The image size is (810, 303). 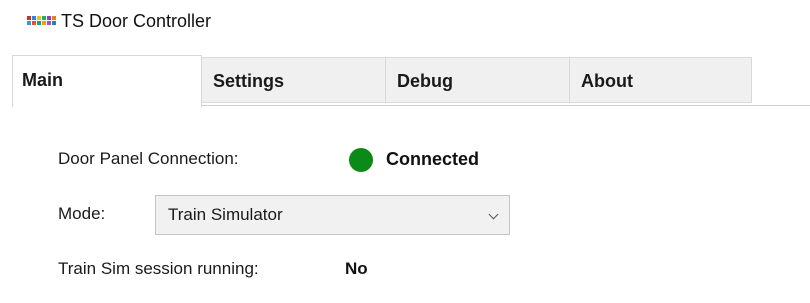 What do you see at coordinates (660, 80) in the screenshot?
I see `tab-about: About` at bounding box center [660, 80].